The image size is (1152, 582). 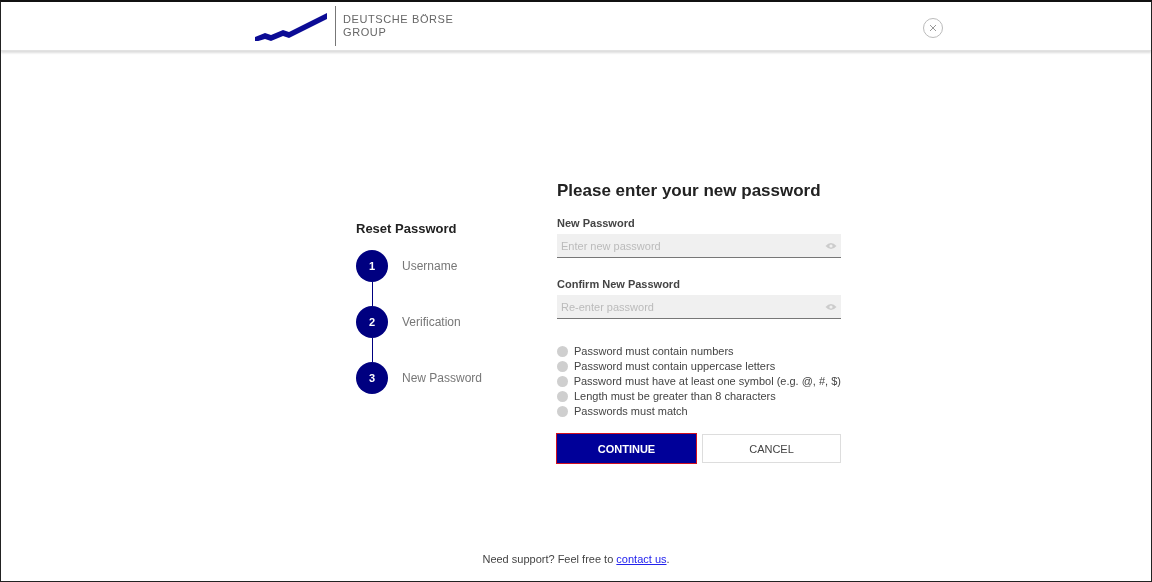 I want to click on requirement-text: Password must contain numbers, so click(x=654, y=351).